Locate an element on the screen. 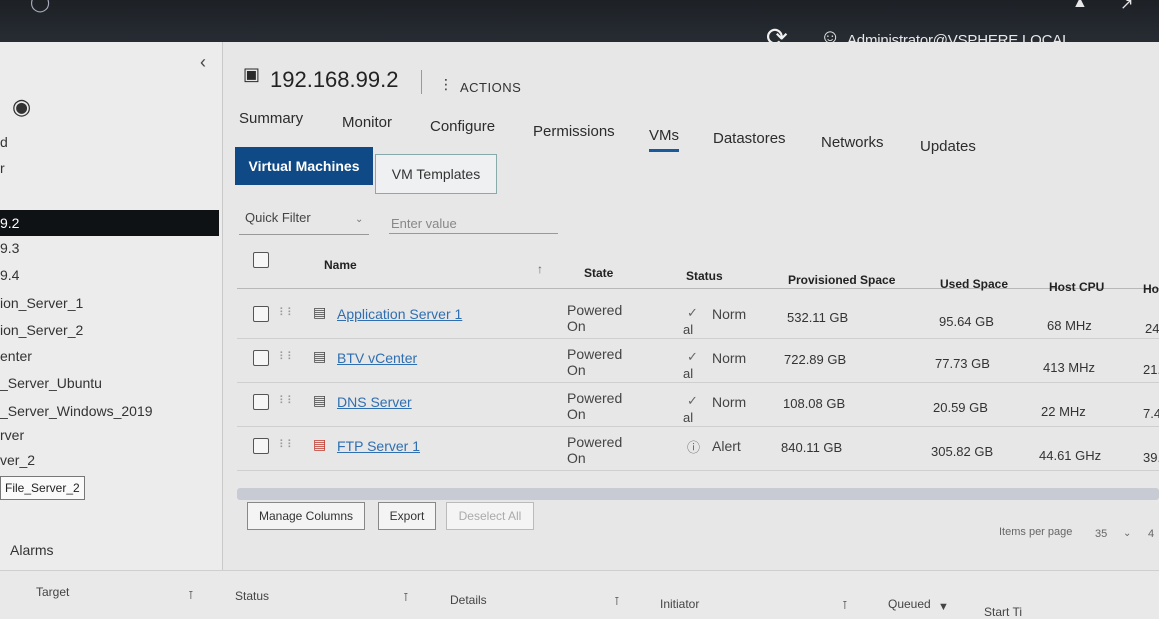 The height and width of the screenshot is (619, 1159). host-cpu: 44.61 GHz is located at coordinates (1070, 455).